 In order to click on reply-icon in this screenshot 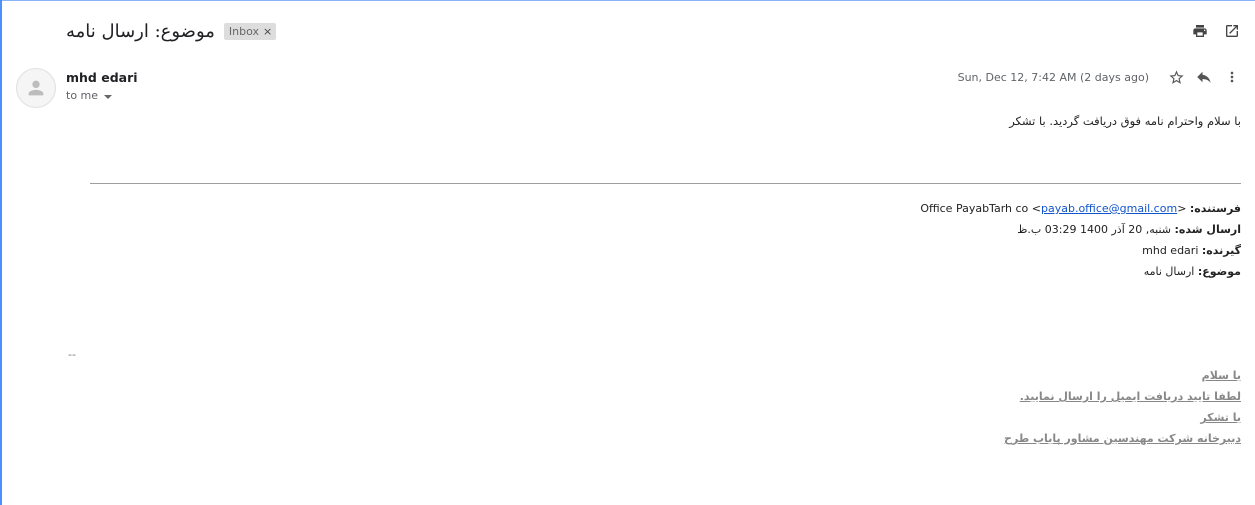, I will do `click(1204, 77)`.